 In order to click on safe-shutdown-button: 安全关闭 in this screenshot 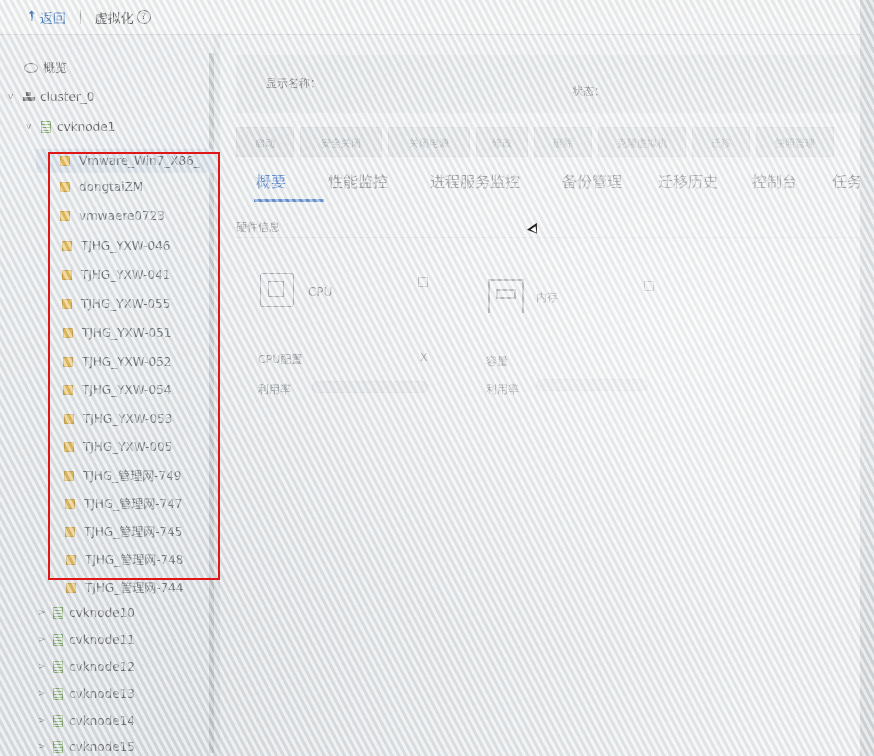, I will do `click(341, 142)`.